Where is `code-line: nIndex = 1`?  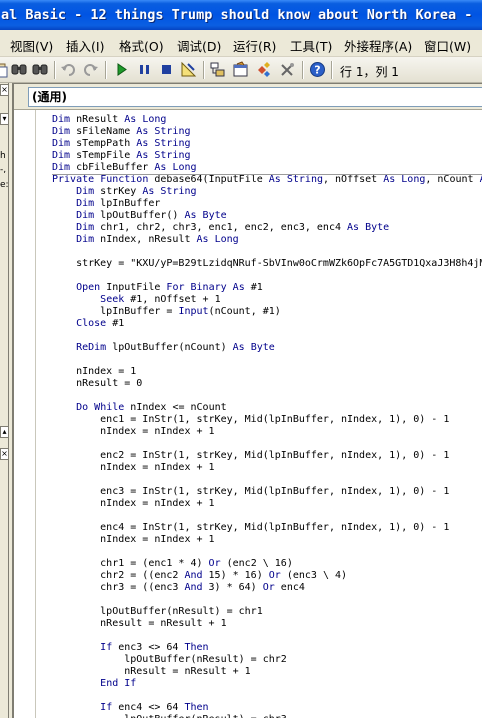
code-line: nIndex = 1 is located at coordinates (267, 372).